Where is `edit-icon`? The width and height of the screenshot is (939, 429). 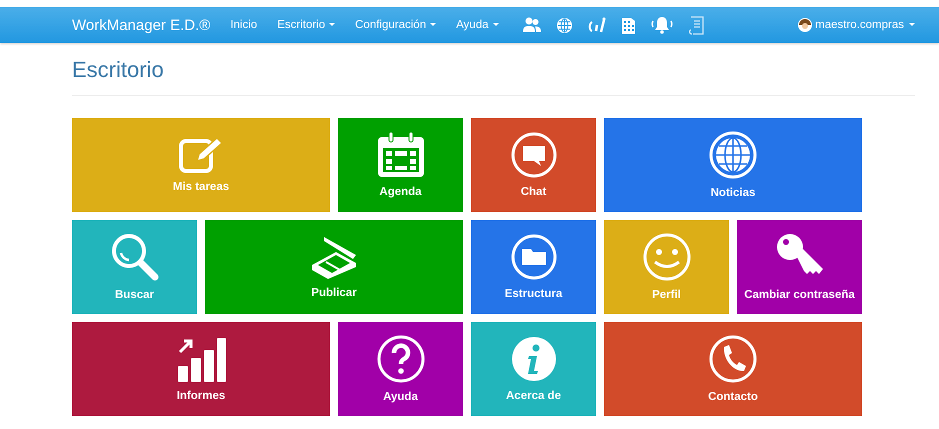 edit-icon is located at coordinates (201, 155).